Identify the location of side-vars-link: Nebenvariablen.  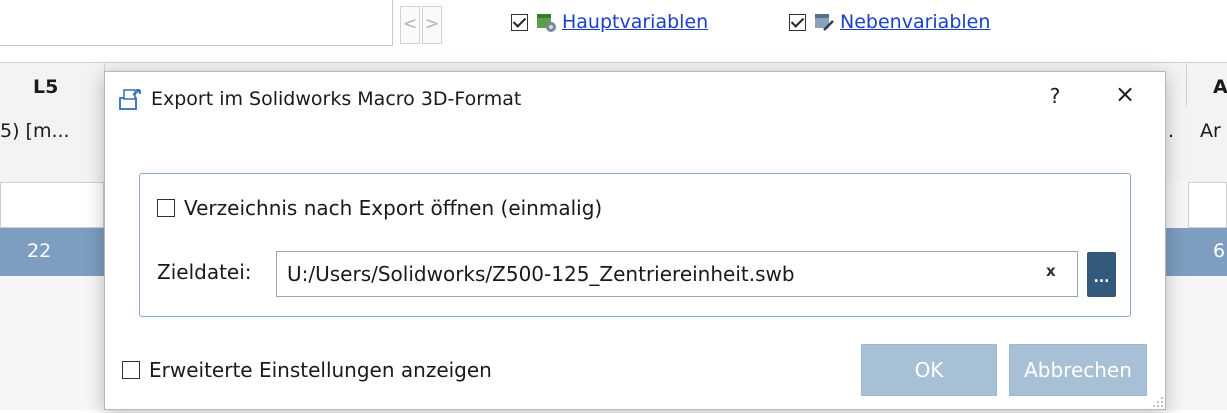
(915, 22).